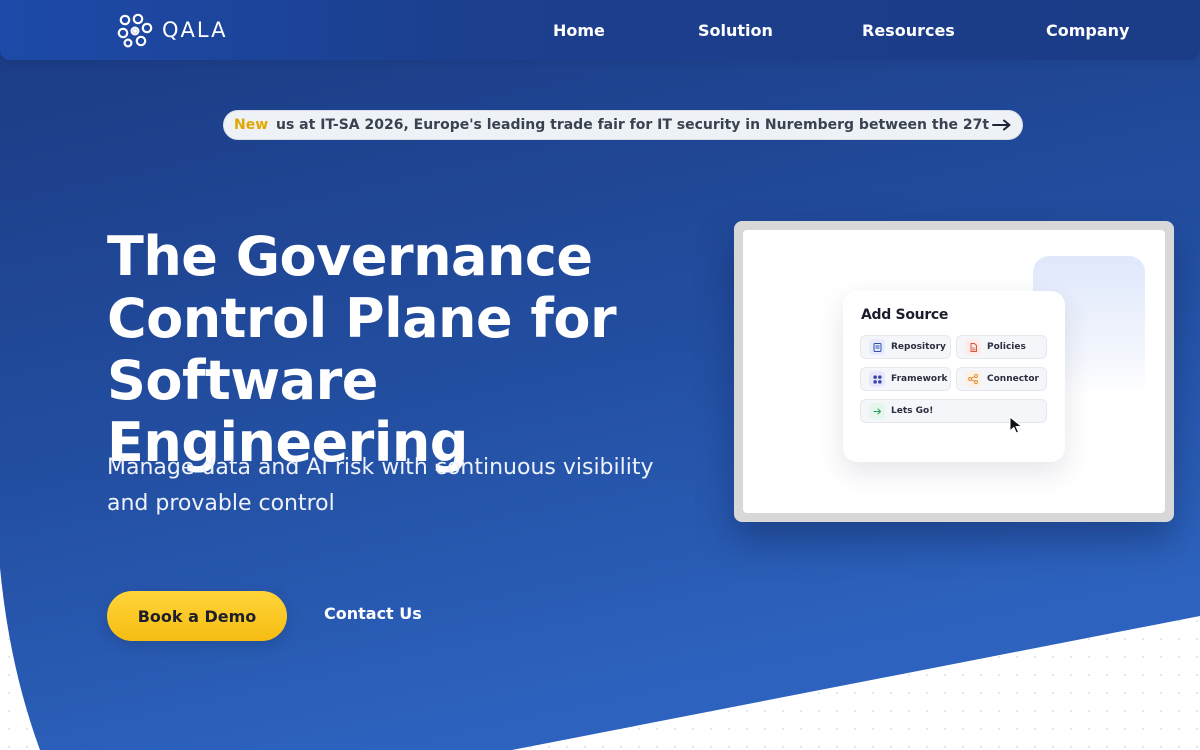  What do you see at coordinates (350, 256) in the screenshot?
I see `hero-title-line: The Governance` at bounding box center [350, 256].